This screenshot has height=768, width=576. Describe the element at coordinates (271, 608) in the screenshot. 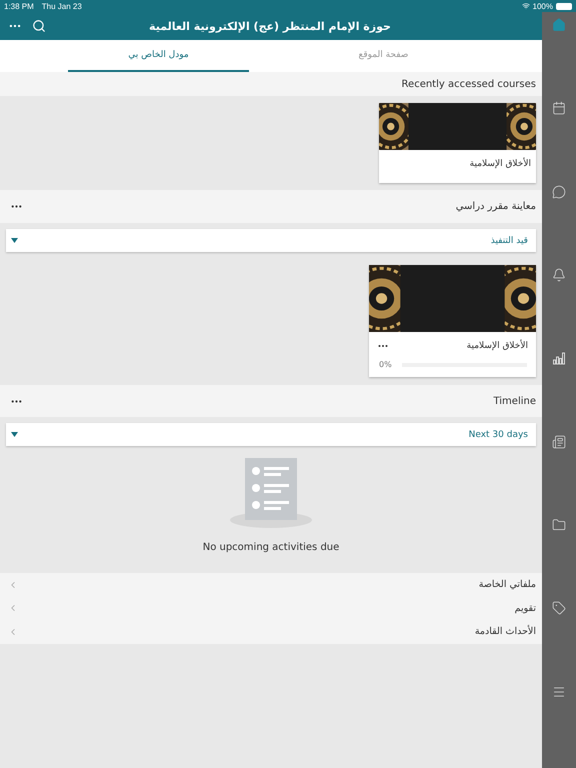

I see `menu-link: تقويم` at that location.